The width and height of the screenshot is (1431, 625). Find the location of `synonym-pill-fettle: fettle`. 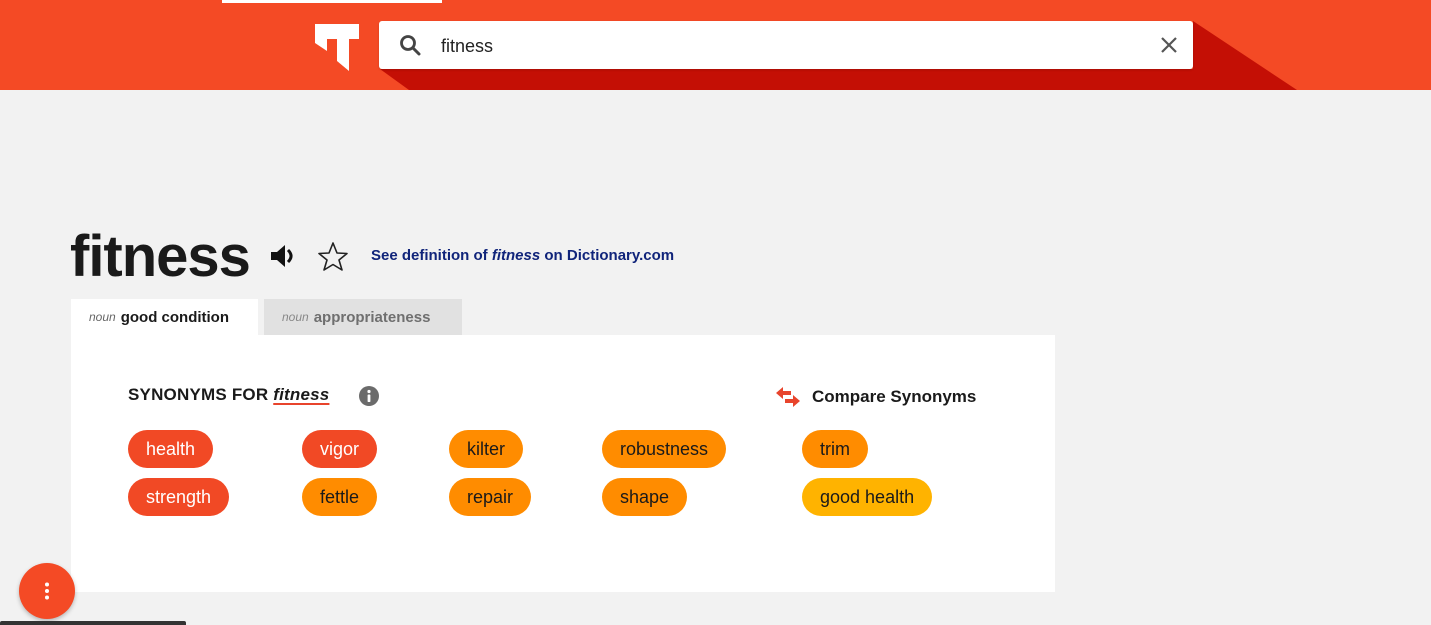

synonym-pill-fettle: fettle is located at coordinates (340, 497).